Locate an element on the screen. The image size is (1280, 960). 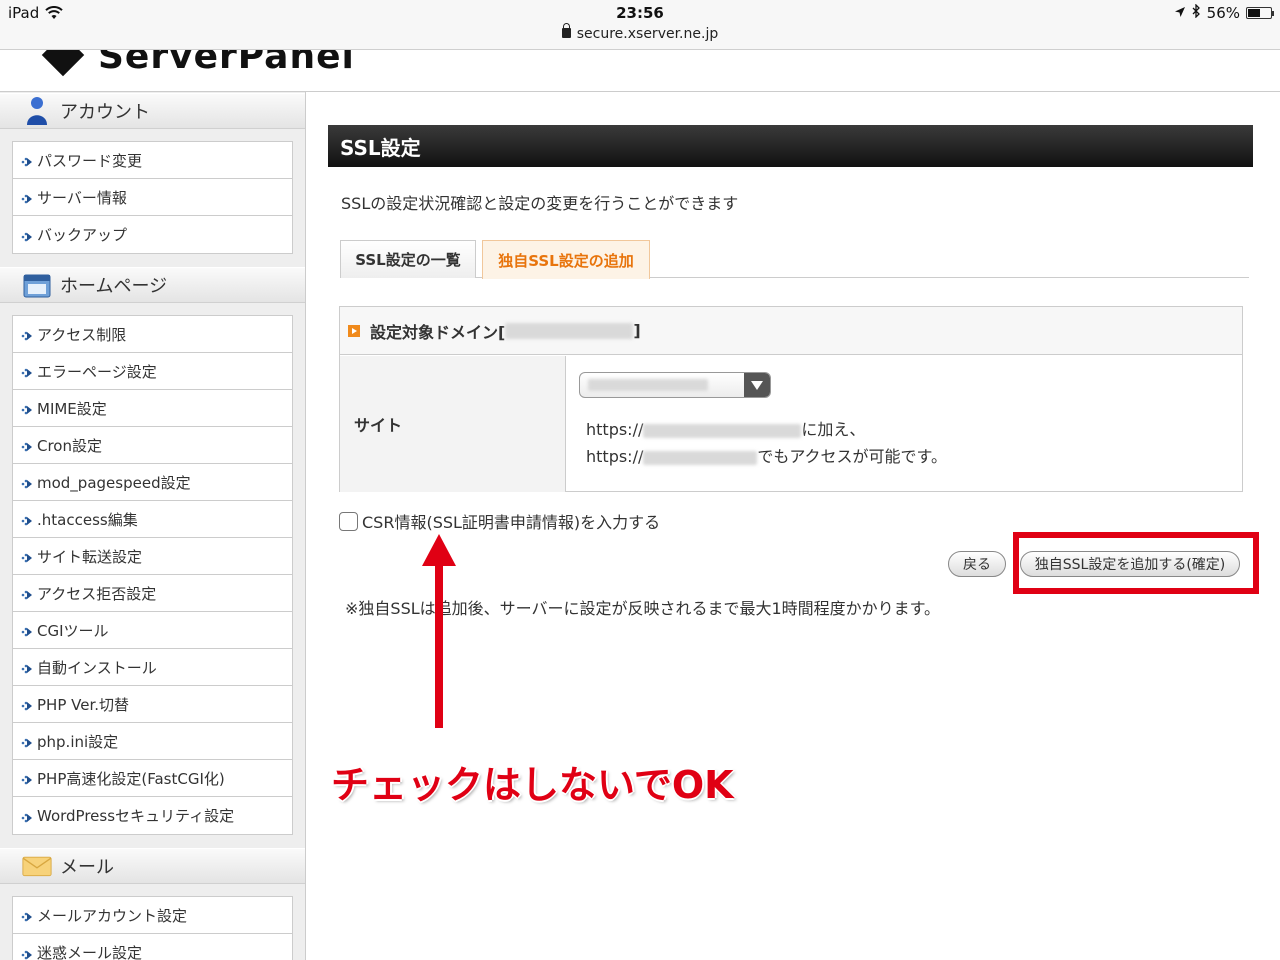
header: ServerPanel is located at coordinates (640, 71).